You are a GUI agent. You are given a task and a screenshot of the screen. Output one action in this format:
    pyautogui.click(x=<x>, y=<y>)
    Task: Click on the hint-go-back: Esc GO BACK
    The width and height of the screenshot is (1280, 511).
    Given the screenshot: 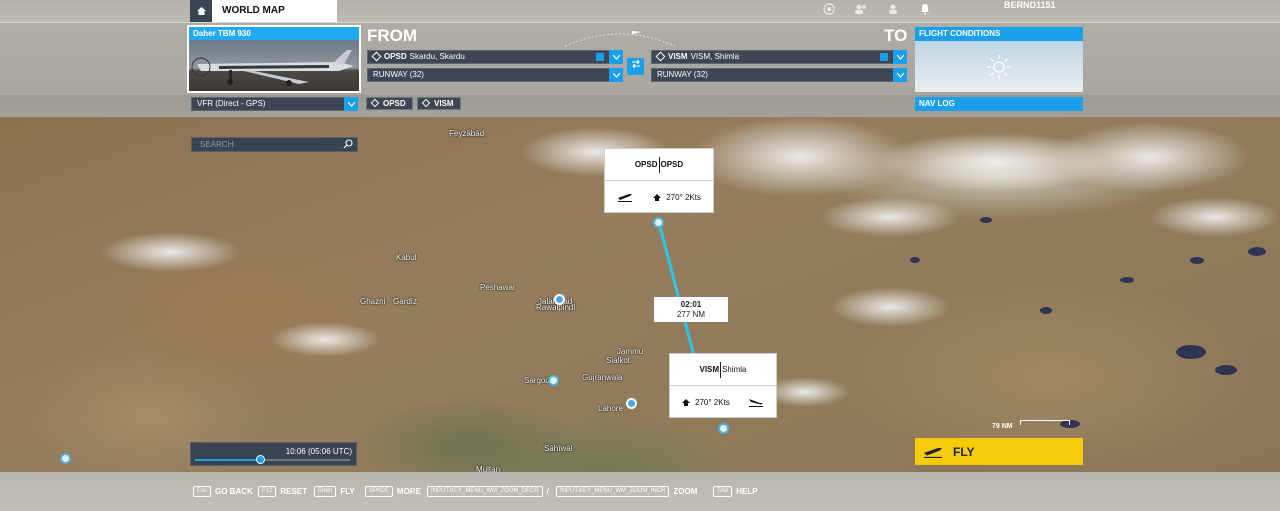 What is the action you would take?
    pyautogui.click(x=223, y=491)
    